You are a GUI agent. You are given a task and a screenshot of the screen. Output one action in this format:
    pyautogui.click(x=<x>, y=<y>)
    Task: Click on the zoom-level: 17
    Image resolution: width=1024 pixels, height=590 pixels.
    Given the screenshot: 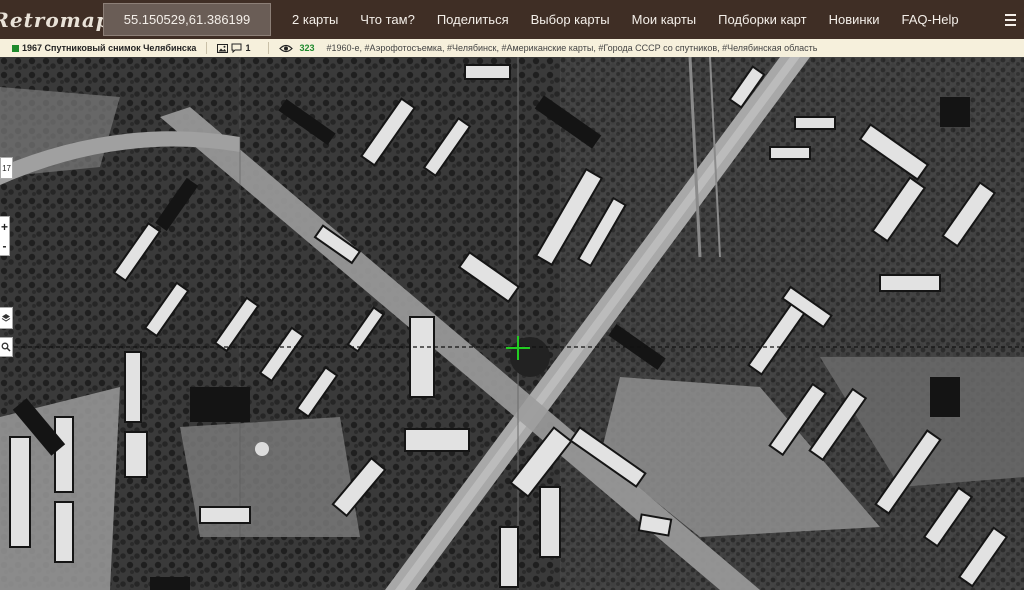 What is the action you would take?
    pyautogui.click(x=6, y=168)
    